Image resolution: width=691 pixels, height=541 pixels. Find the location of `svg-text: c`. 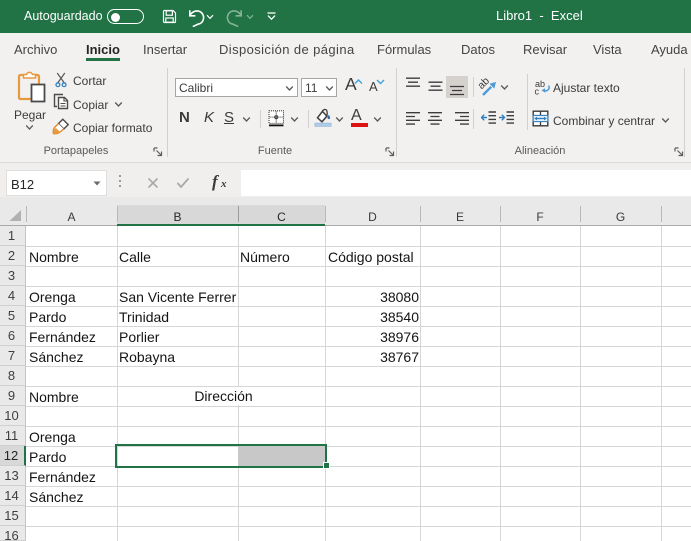

svg-text: c is located at coordinates (537, 91).